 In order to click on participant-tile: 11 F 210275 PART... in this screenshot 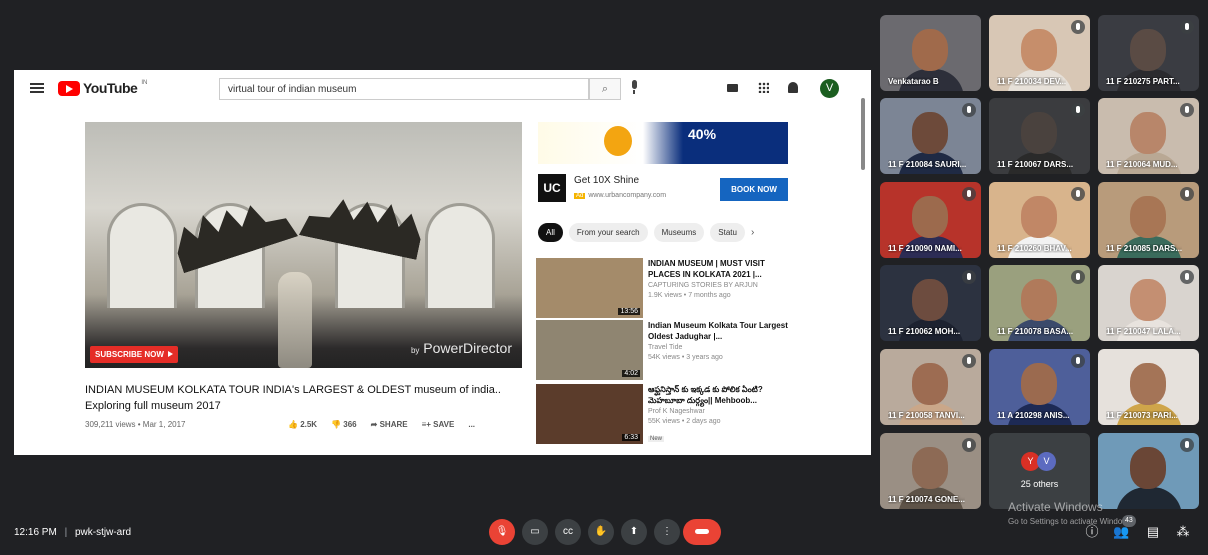, I will do `click(1148, 53)`.